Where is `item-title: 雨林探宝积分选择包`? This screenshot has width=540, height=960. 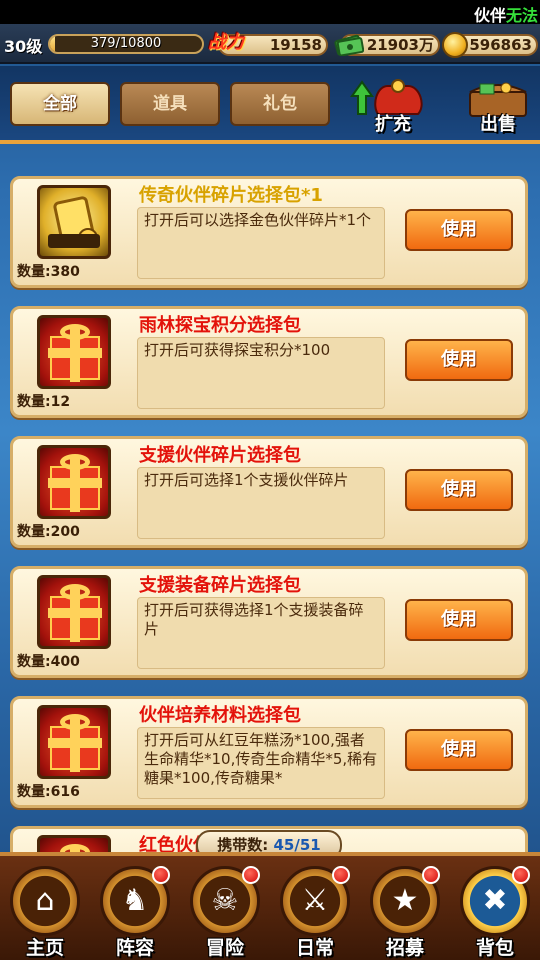 item-title: 雨林探宝积分选择包 is located at coordinates (220, 325).